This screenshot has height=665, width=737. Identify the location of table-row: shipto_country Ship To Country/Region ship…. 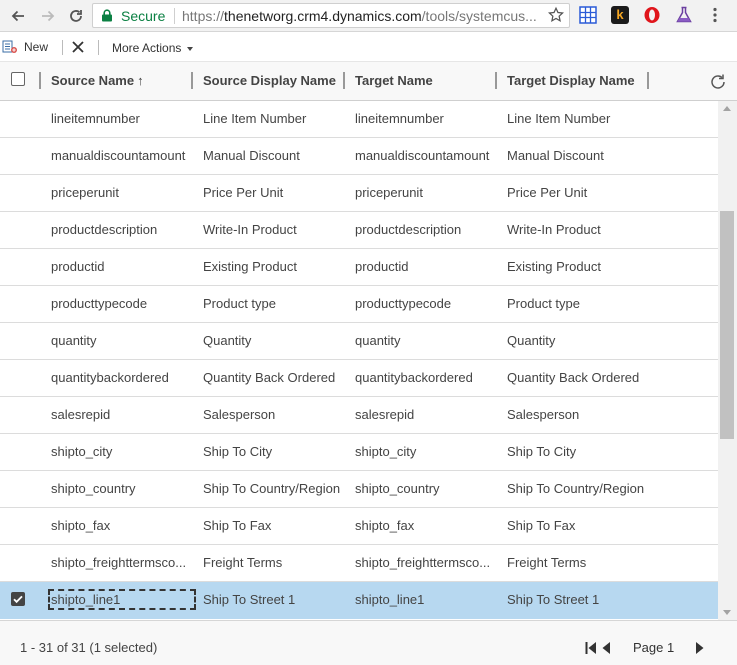
(359, 489).